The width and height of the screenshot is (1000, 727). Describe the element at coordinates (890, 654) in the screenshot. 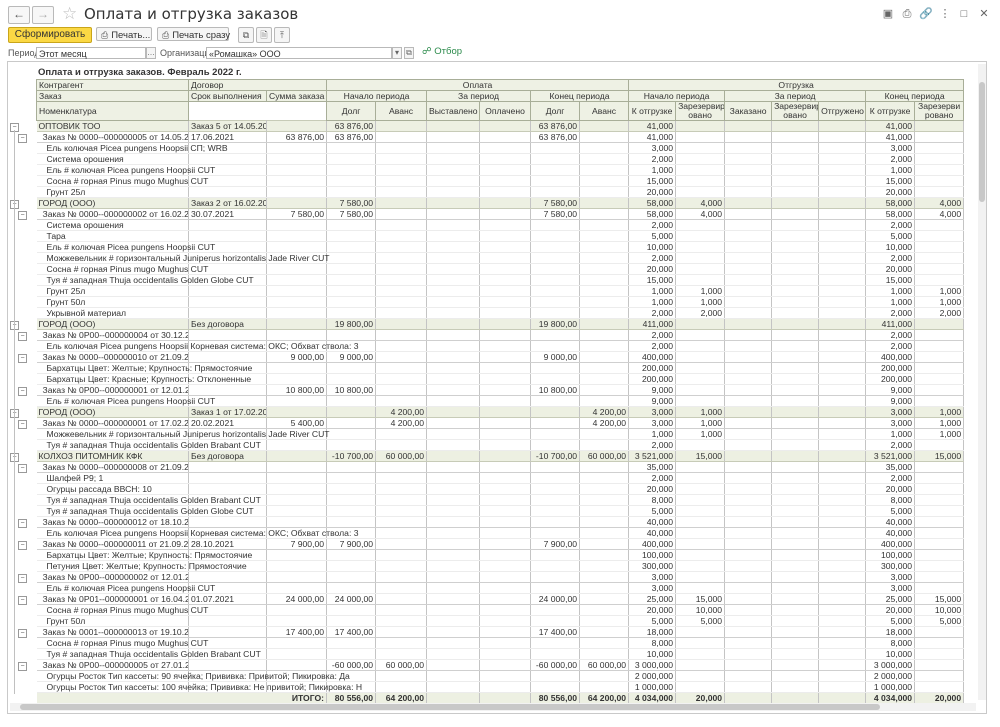

I see `cell: 10,000` at that location.